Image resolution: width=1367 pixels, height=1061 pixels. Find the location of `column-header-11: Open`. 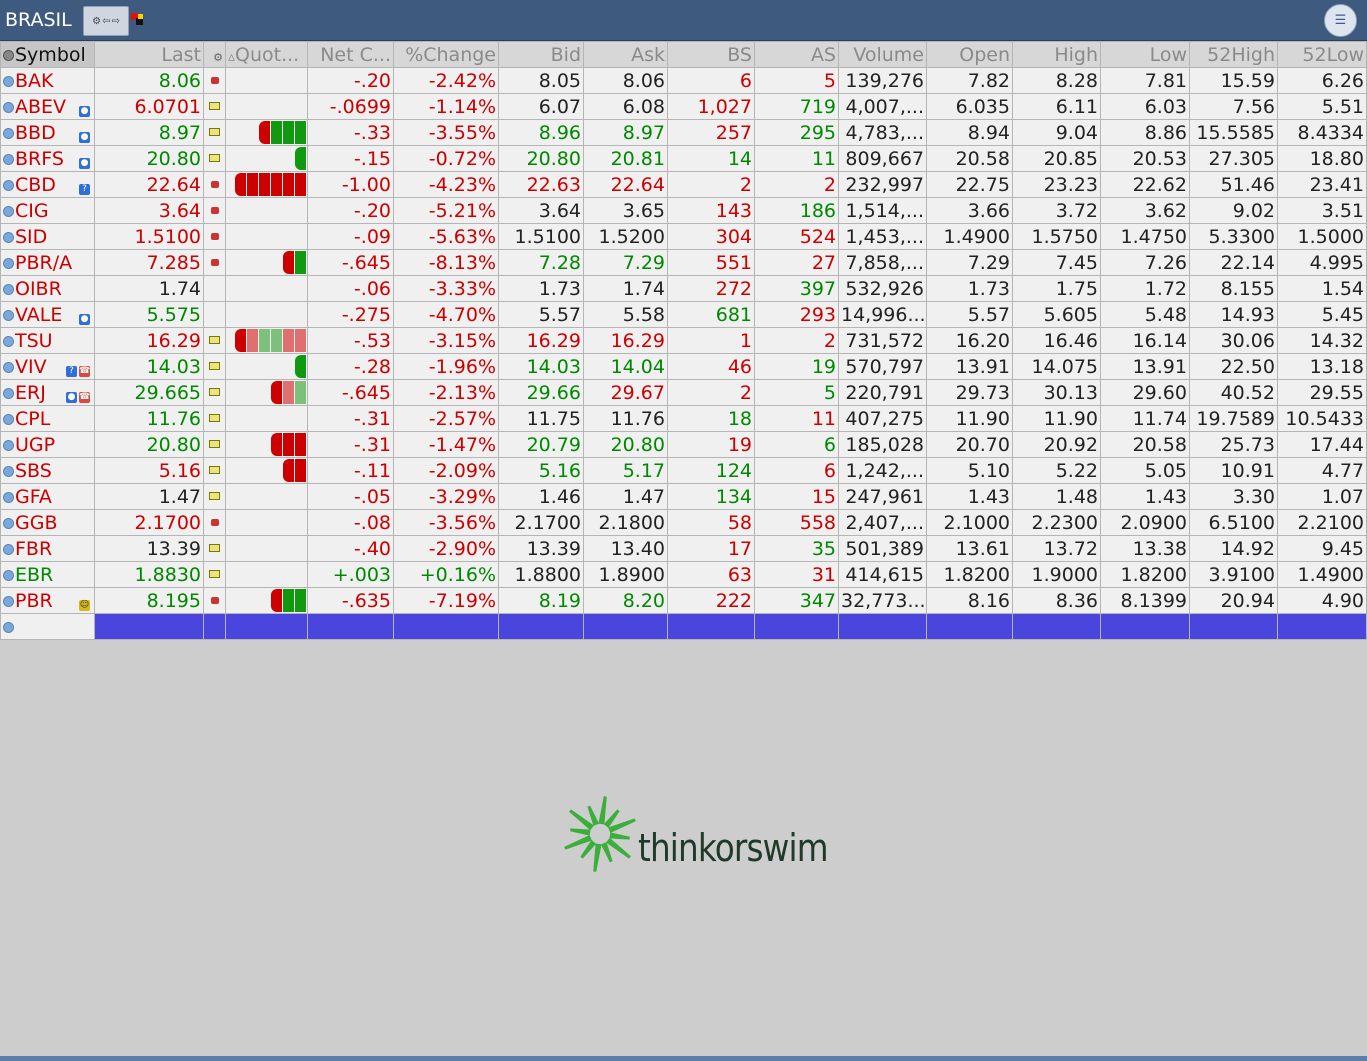

column-header-11: Open is located at coordinates (969, 54).